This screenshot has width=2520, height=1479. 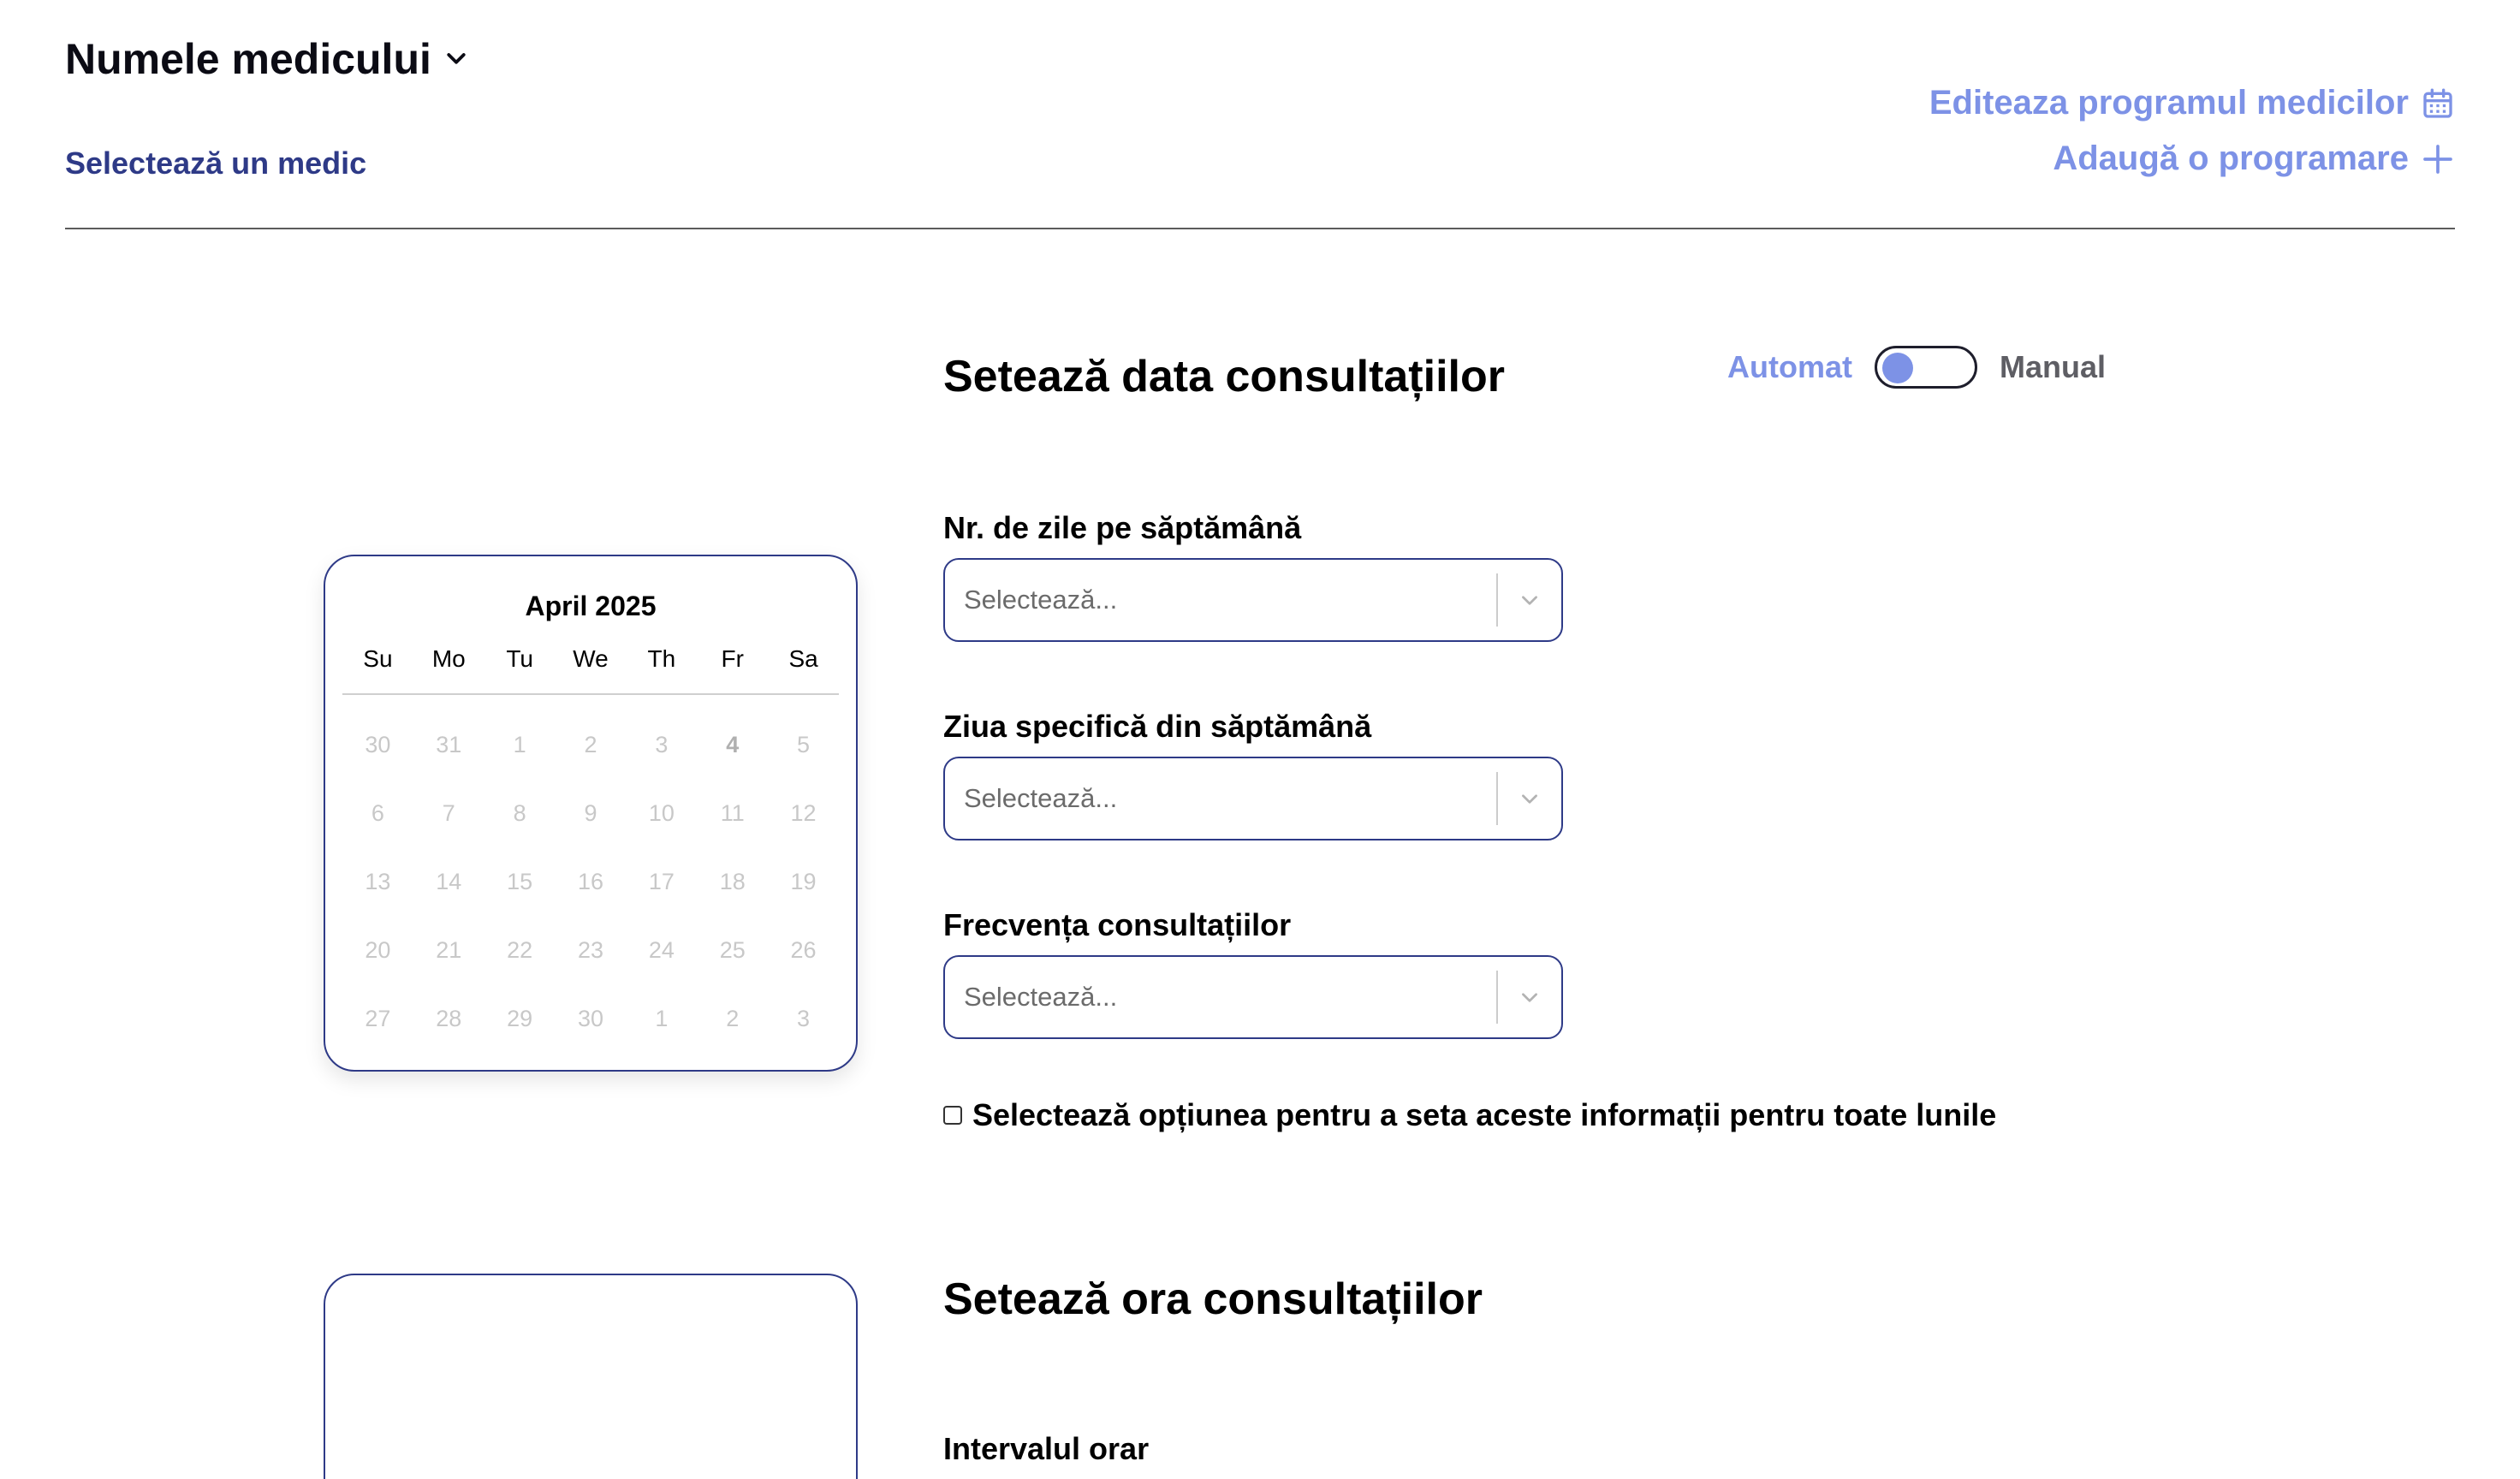 I want to click on date-section-title: Setează data consultațiilor, so click(x=1224, y=376).